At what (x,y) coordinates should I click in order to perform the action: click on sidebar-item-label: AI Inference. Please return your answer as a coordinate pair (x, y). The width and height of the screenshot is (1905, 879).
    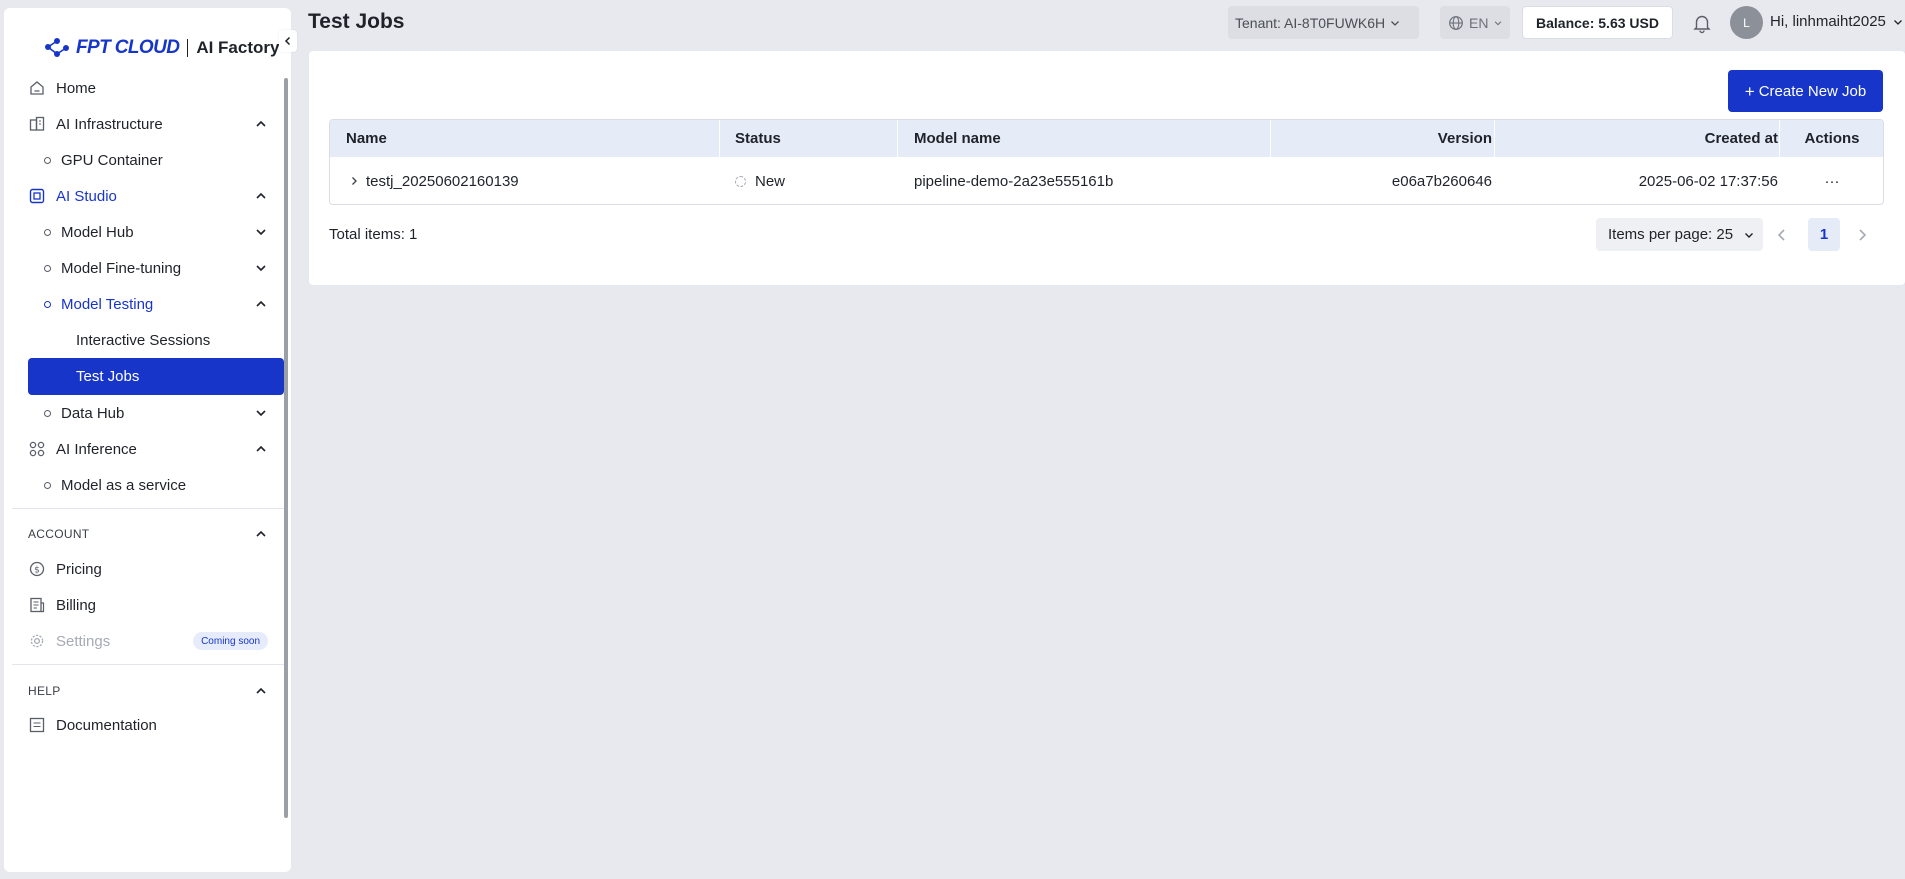
    Looking at the image, I should click on (96, 449).